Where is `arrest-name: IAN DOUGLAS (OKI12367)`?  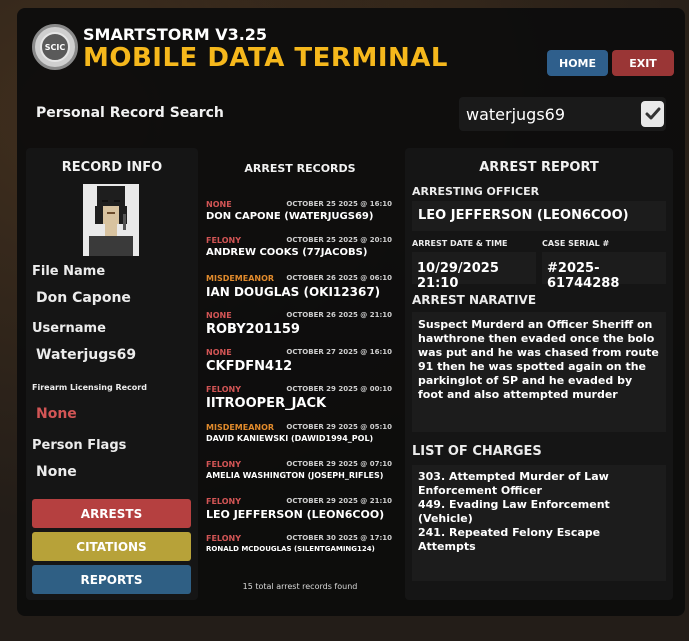 arrest-name: IAN DOUGLAS (OKI12367) is located at coordinates (293, 292).